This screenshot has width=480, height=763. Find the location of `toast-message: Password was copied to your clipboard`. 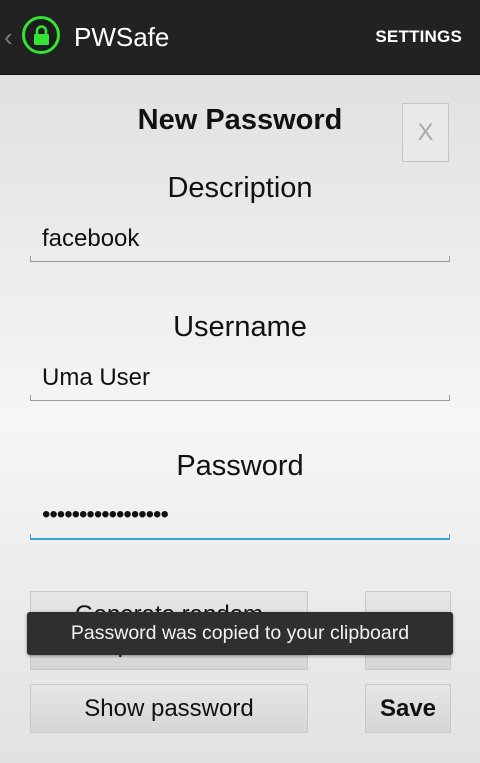

toast-message: Password was copied to your clipboard is located at coordinates (240, 633).